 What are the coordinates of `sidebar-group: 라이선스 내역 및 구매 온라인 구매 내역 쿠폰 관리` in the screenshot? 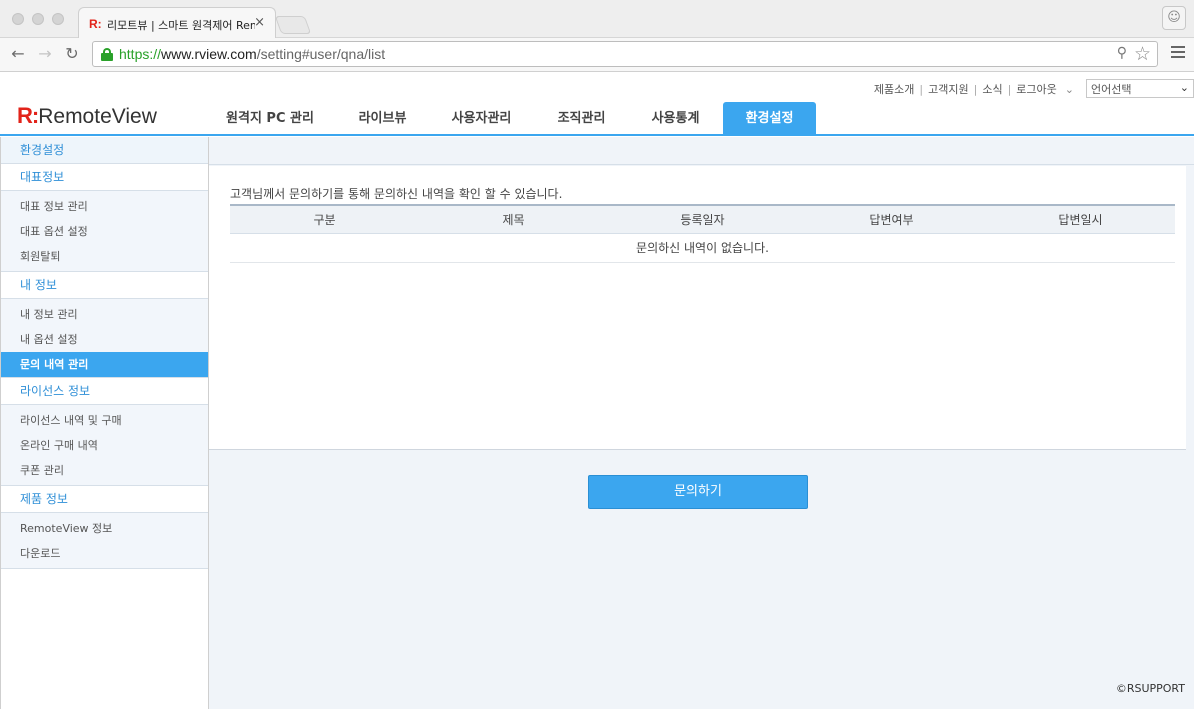 It's located at (104, 445).